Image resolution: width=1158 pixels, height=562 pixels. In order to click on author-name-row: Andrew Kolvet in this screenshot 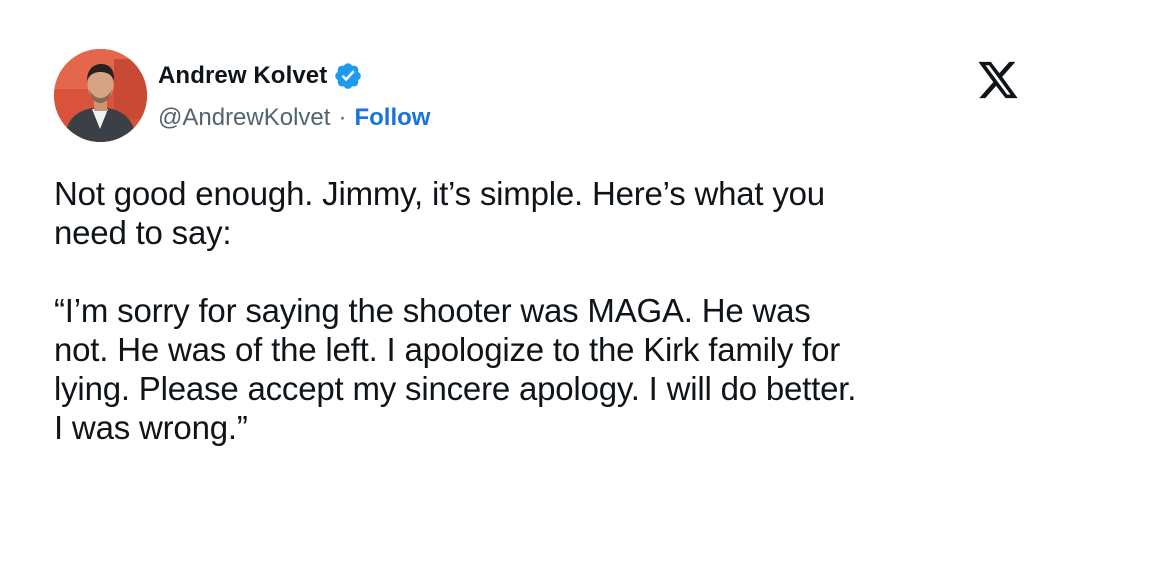, I will do `click(260, 76)`.